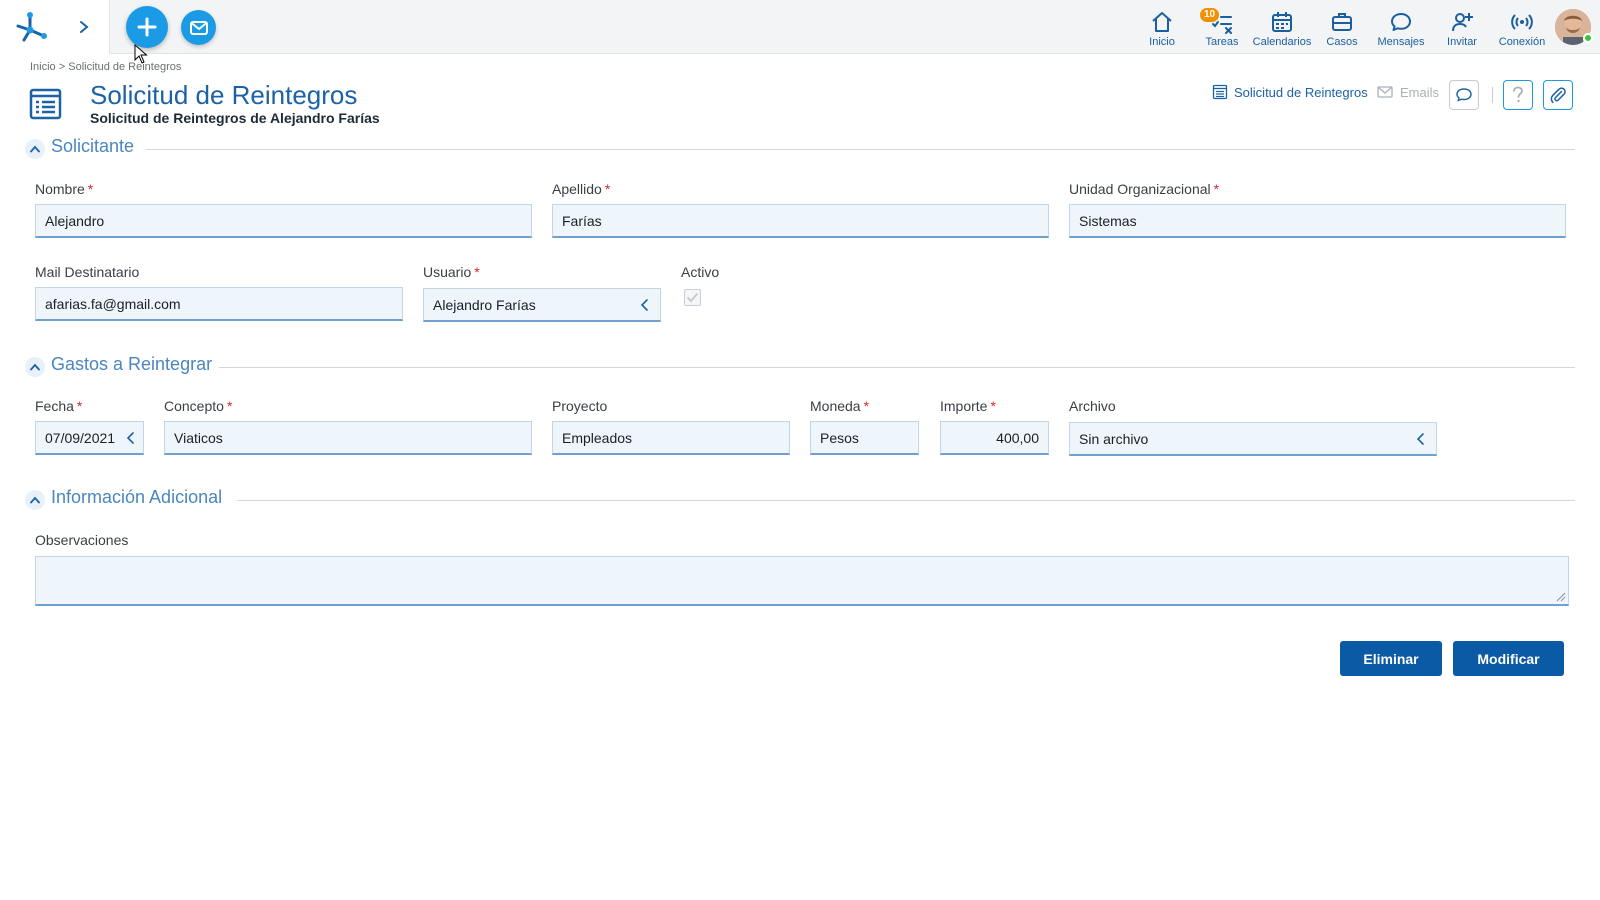 This screenshot has height=900, width=1600. Describe the element at coordinates (1342, 42) in the screenshot. I see `nav-label: Casos` at that location.